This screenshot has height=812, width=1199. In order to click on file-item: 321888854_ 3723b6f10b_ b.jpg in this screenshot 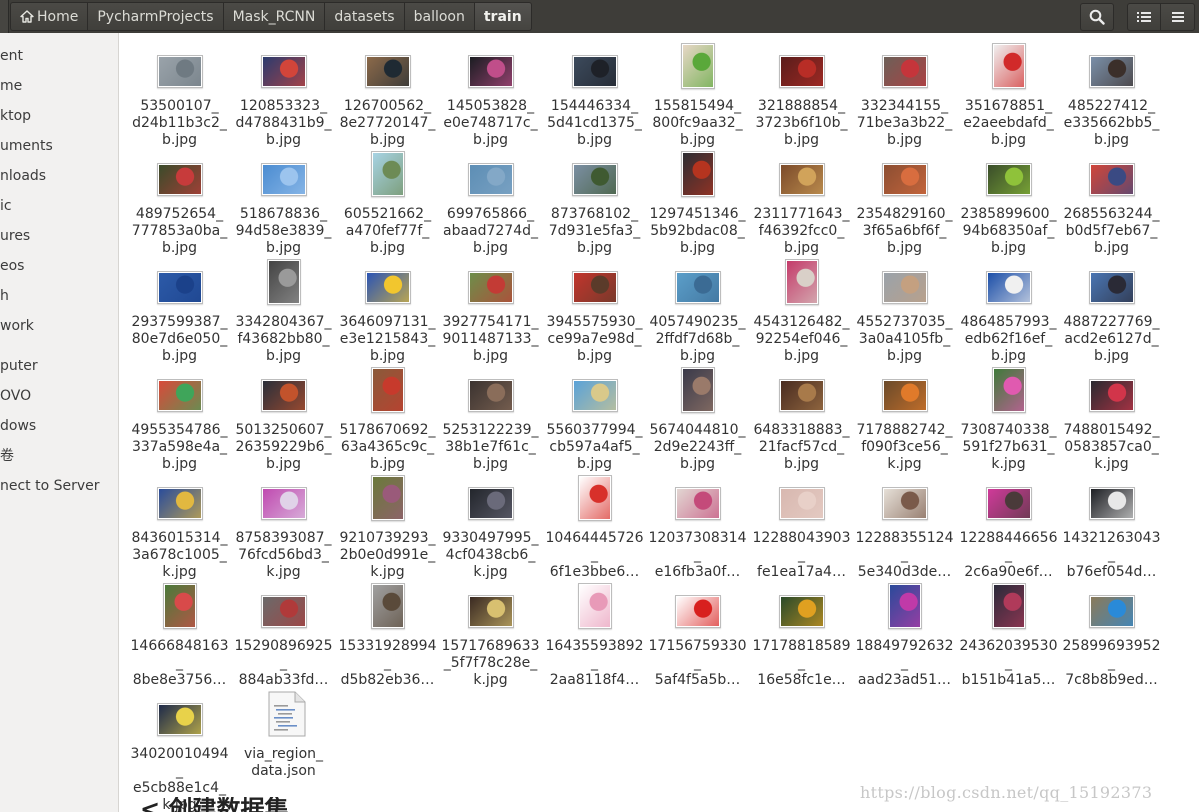, I will do `click(801, 95)`.